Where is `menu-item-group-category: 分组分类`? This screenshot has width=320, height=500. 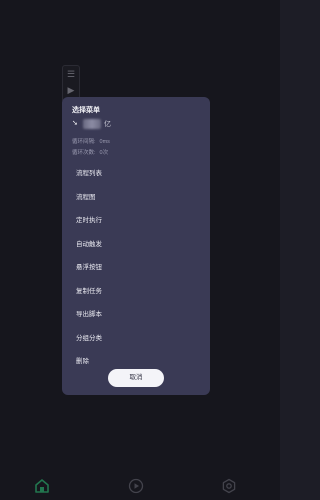 menu-item-group-category: 分组分类 is located at coordinates (136, 339).